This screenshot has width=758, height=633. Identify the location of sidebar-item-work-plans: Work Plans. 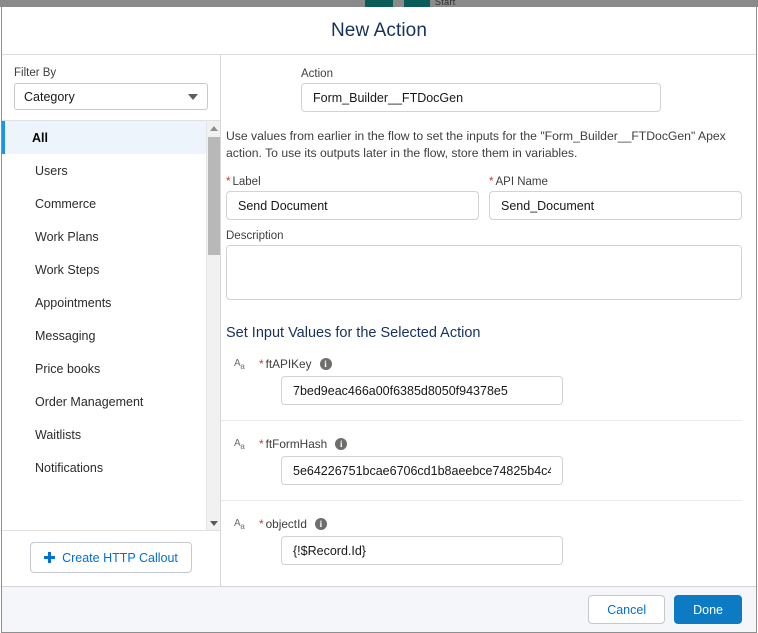
(104, 236).